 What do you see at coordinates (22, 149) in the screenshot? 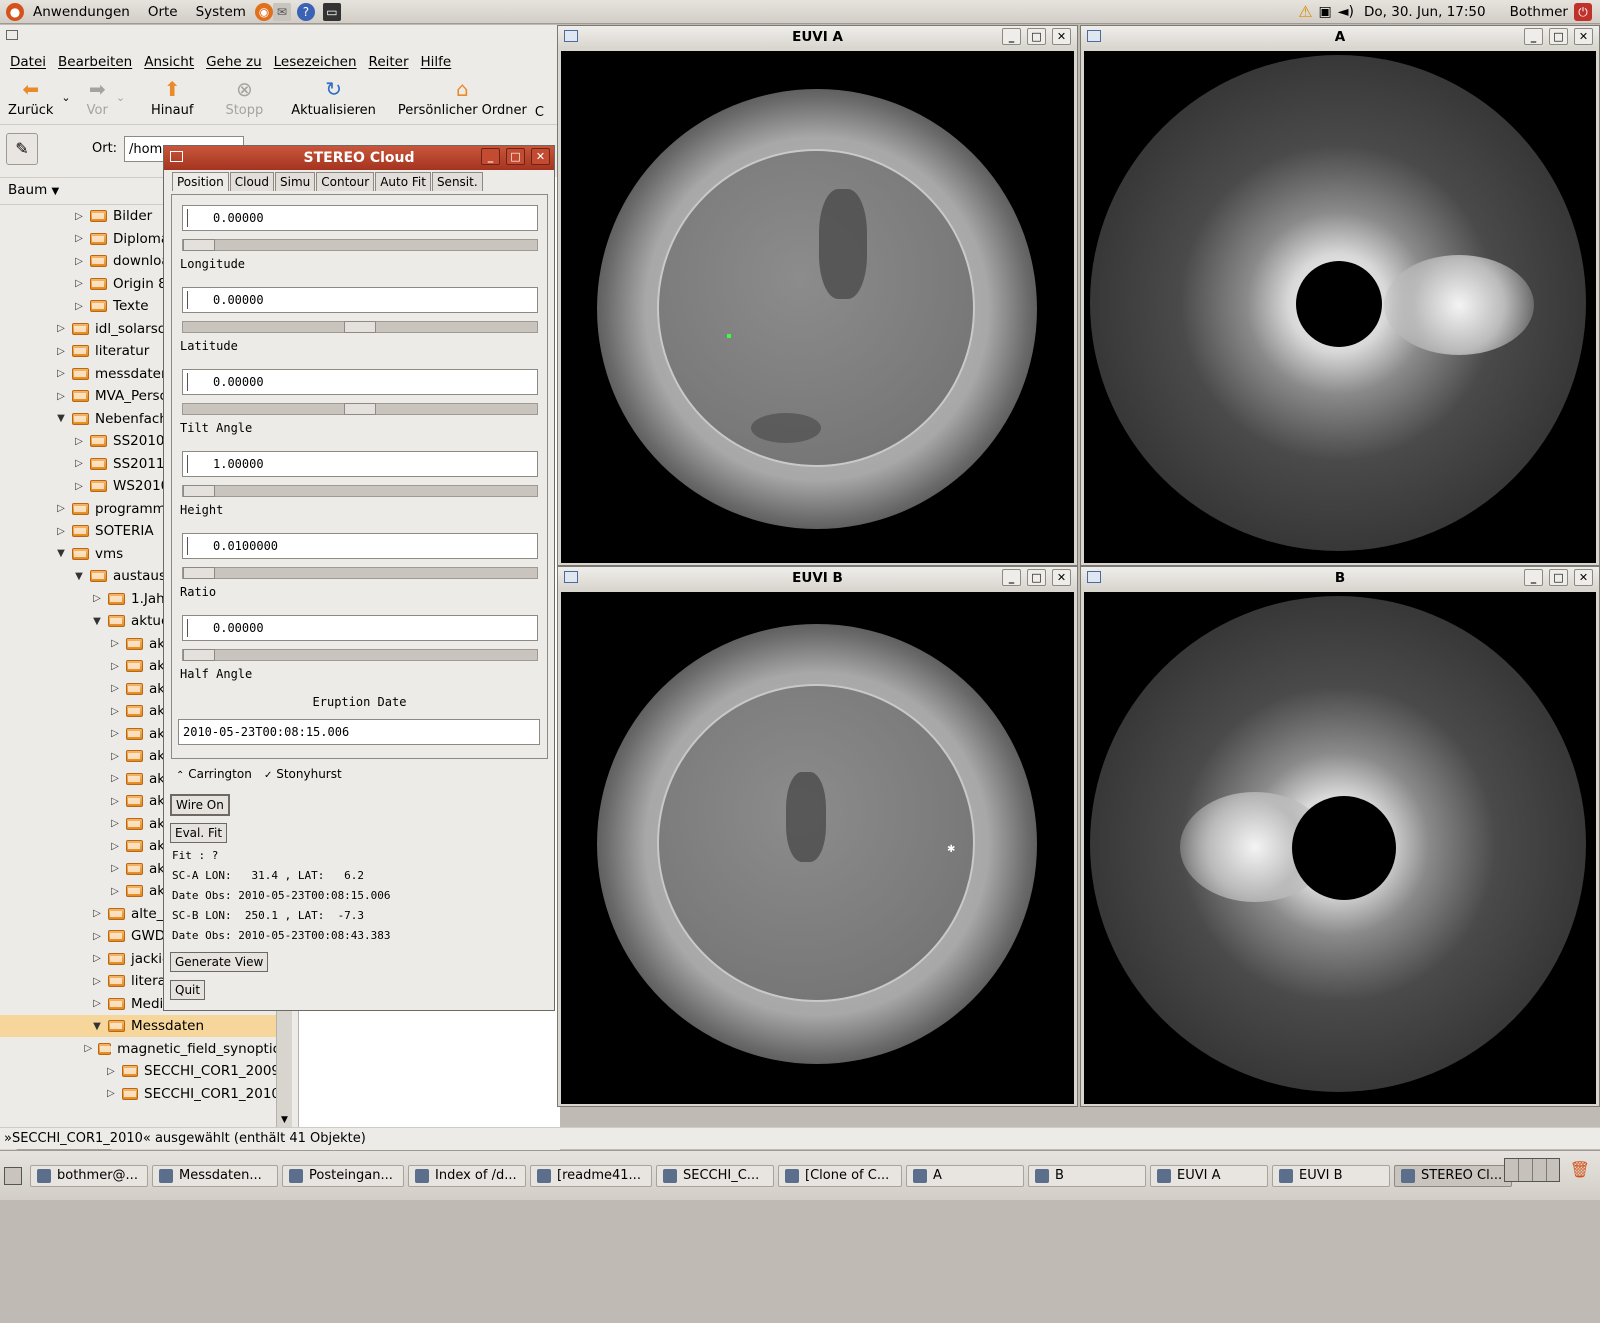
I see `edit-location-icon: ✎` at bounding box center [22, 149].